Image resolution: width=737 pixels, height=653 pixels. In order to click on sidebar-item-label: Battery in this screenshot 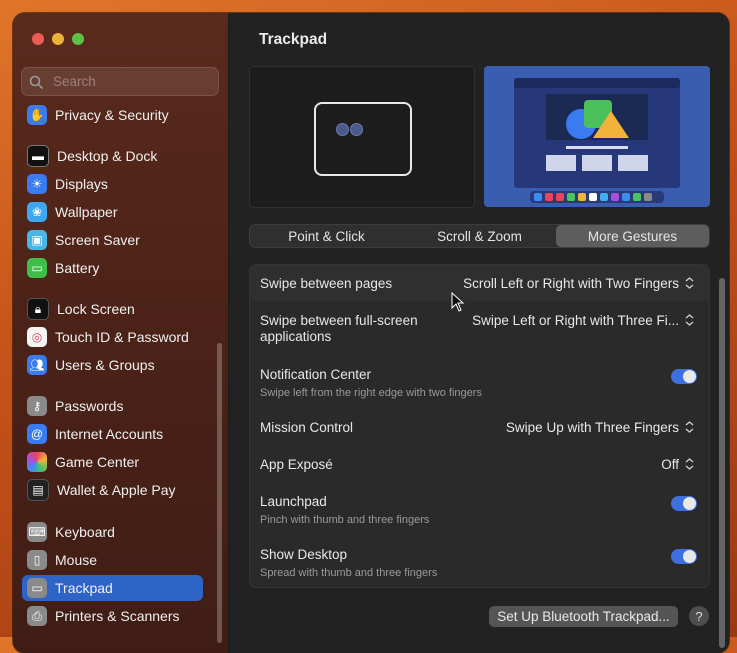, I will do `click(77, 268)`.